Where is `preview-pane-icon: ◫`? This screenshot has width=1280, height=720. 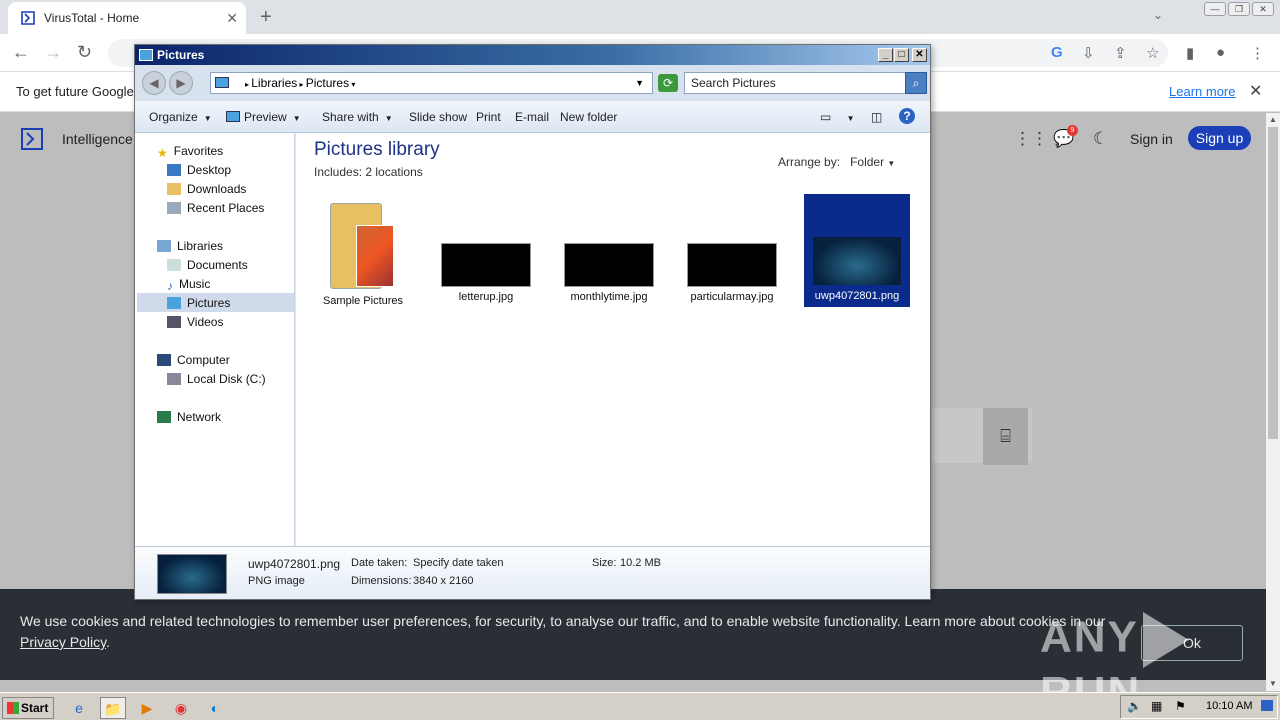
preview-pane-icon: ◫ is located at coordinates (876, 117).